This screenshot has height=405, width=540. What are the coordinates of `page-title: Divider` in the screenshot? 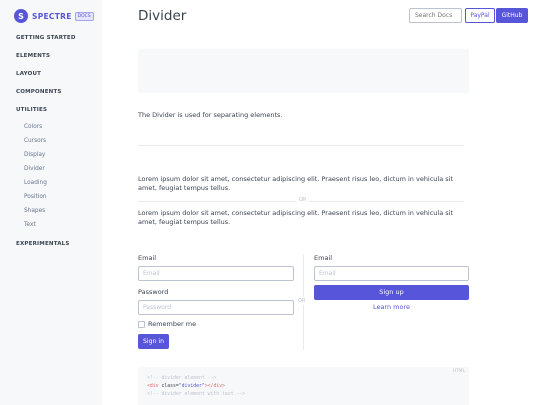 It's located at (162, 16).